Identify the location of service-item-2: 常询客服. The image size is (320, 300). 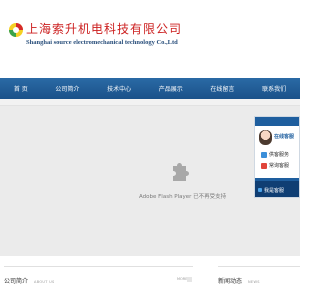
(280, 165).